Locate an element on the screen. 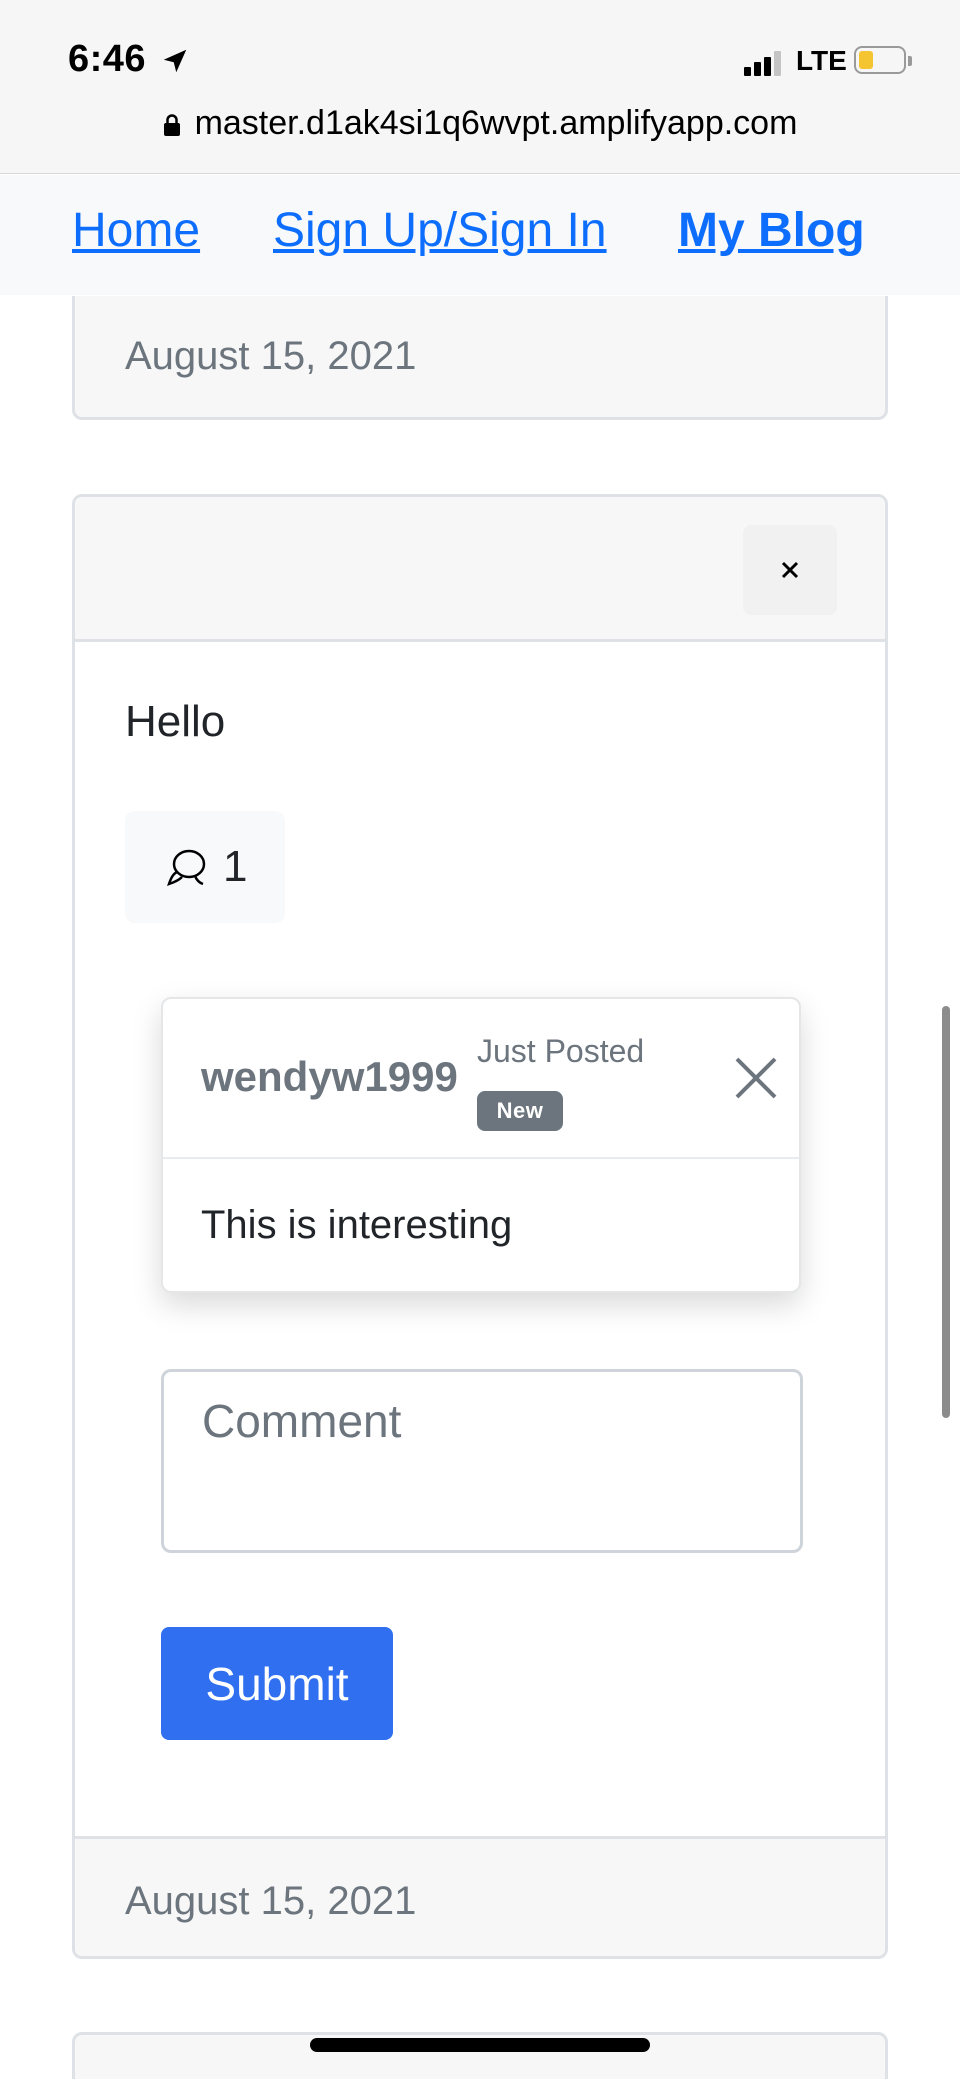  location-arrow-icon is located at coordinates (175, 61).